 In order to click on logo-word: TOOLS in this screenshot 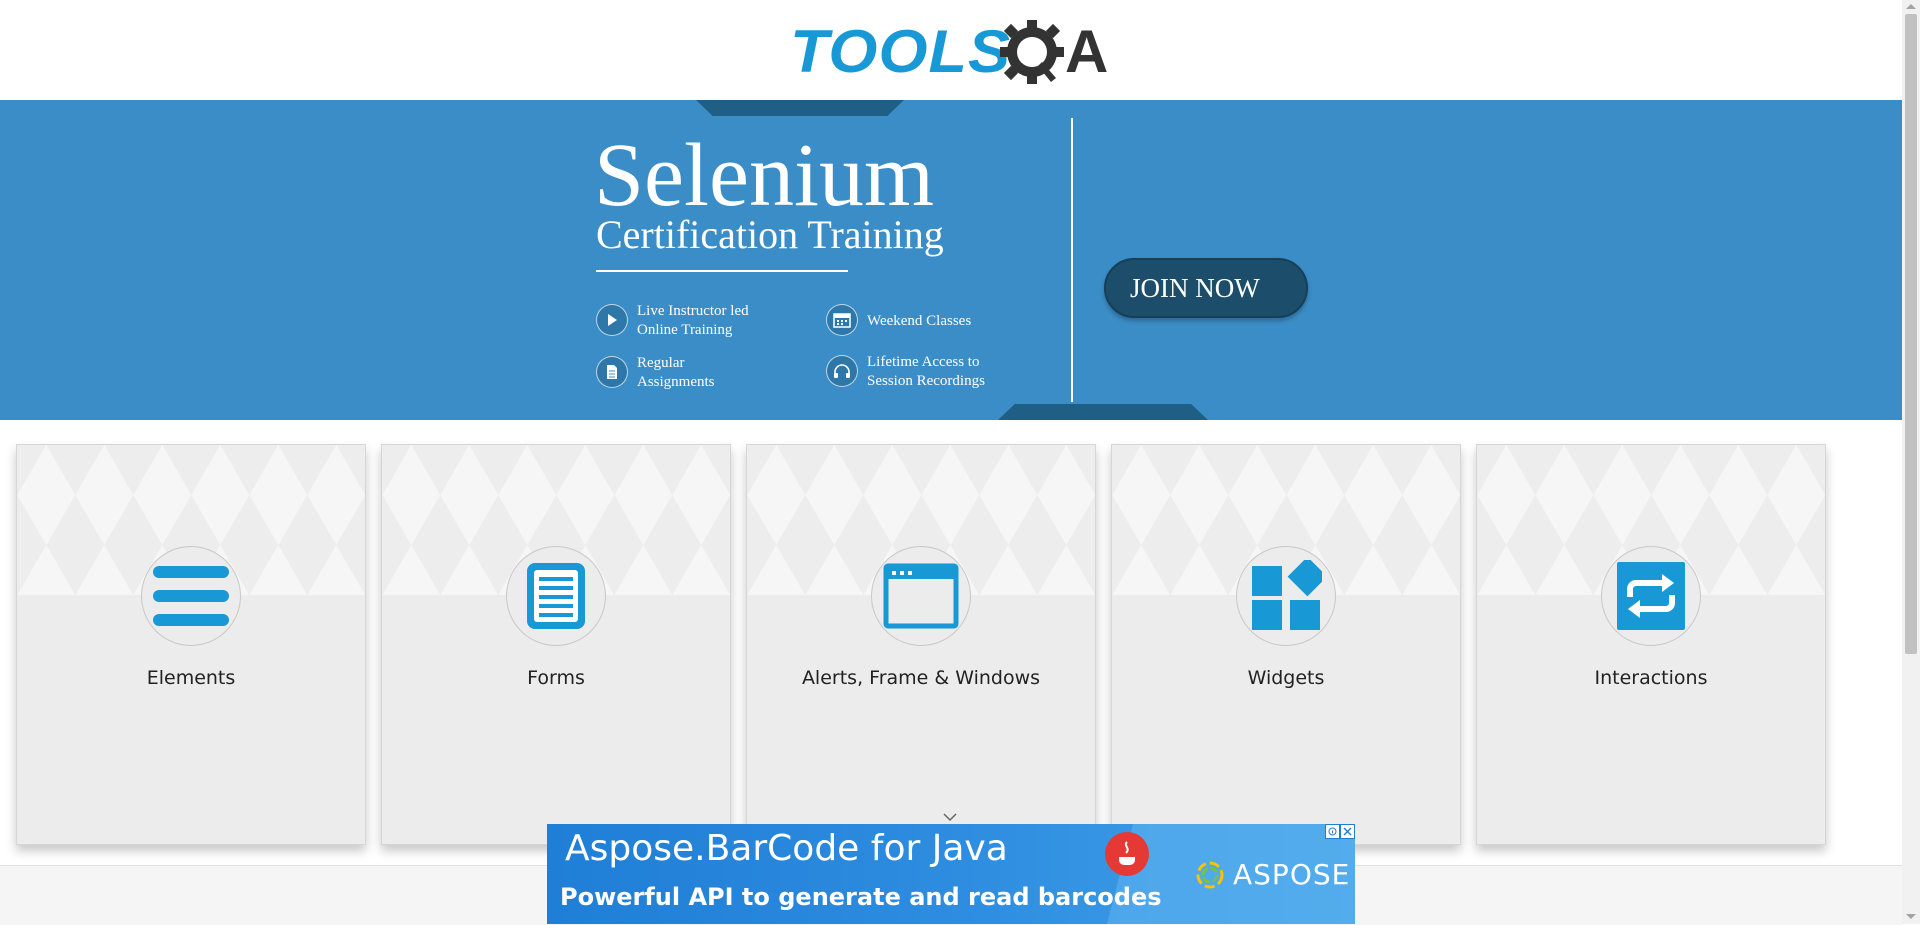, I will do `click(901, 51)`.